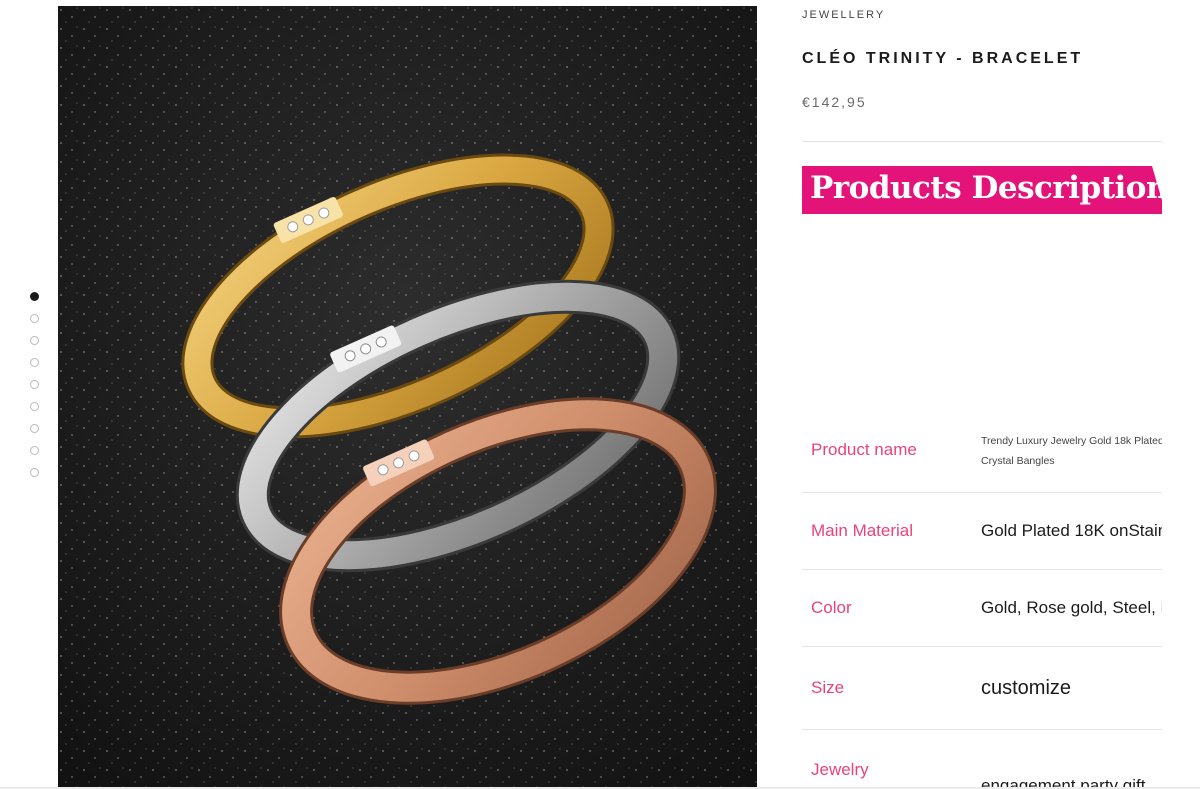 Image resolution: width=1200 pixels, height=789 pixels. What do you see at coordinates (864, 449) in the screenshot?
I see `spec-label: Product name` at bounding box center [864, 449].